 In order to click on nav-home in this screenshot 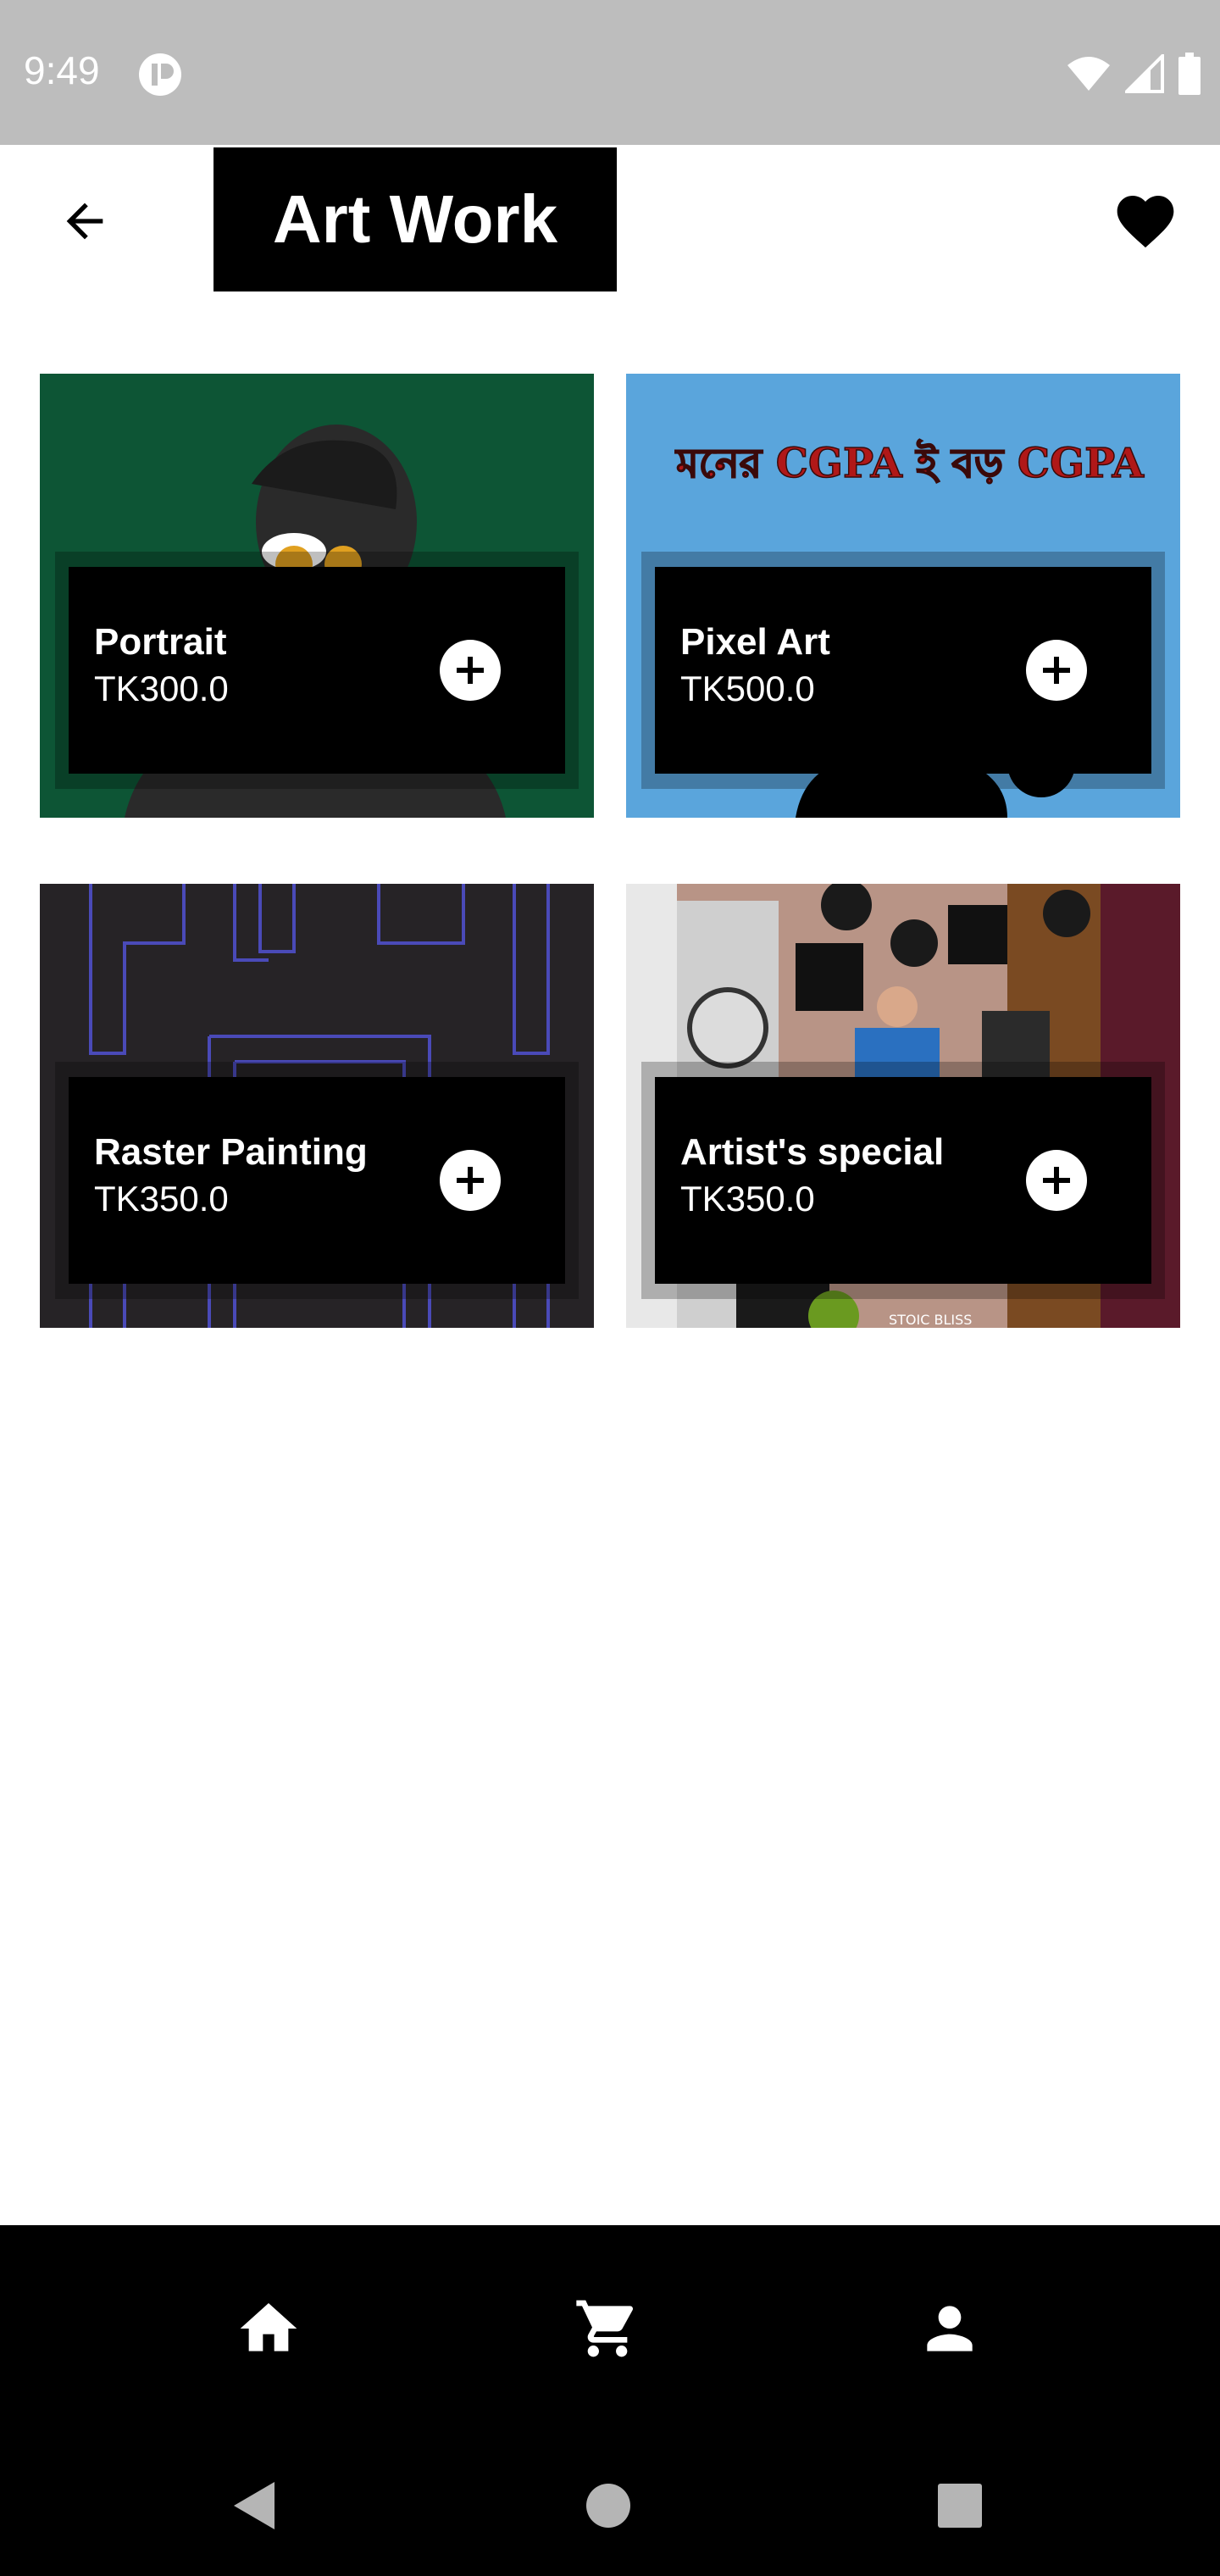, I will do `click(268, 2328)`.